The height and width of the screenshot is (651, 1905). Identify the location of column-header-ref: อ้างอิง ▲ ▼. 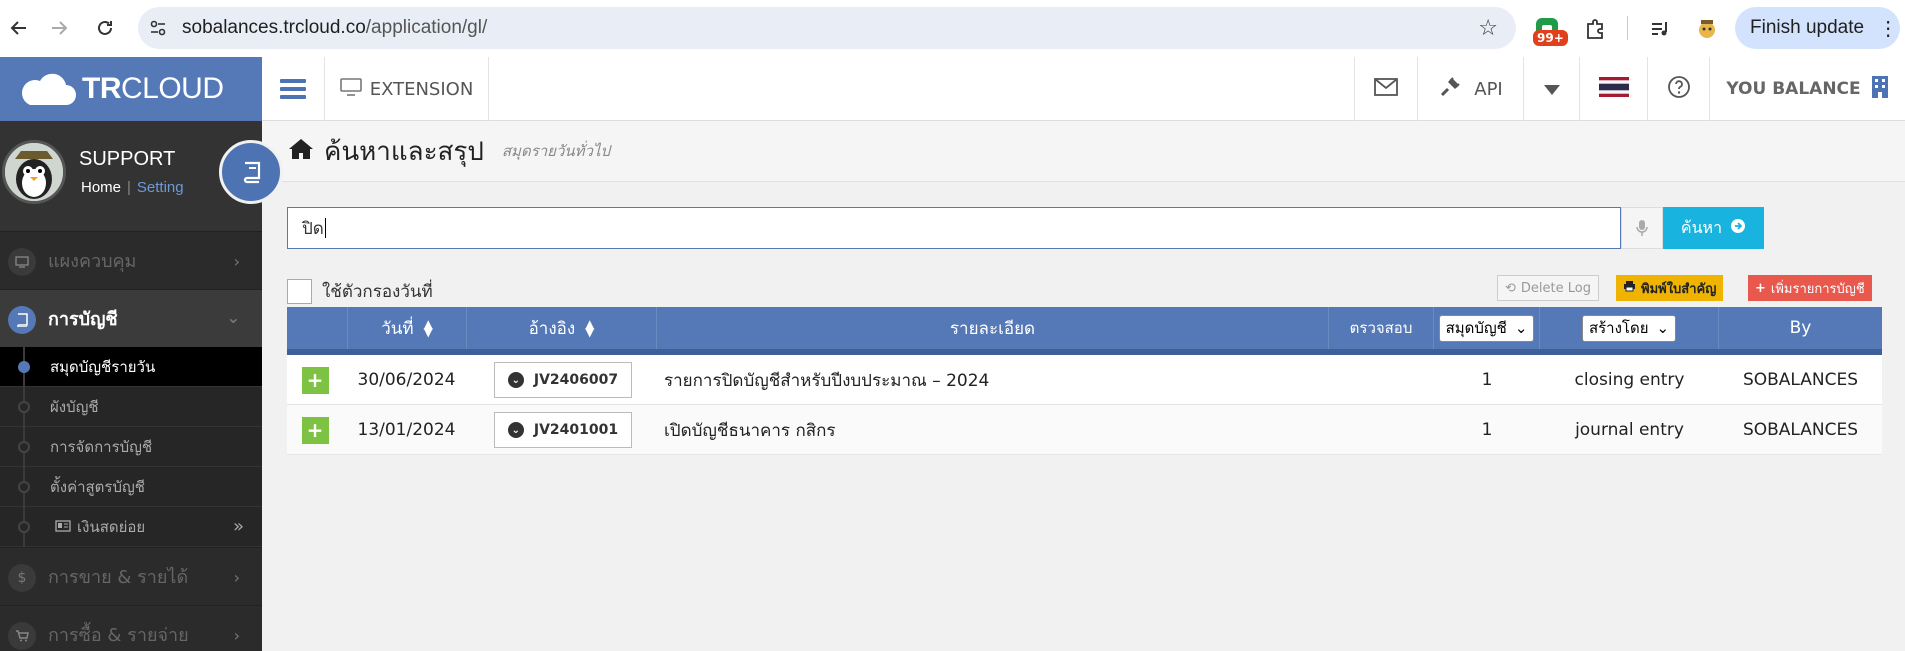
(562, 328).